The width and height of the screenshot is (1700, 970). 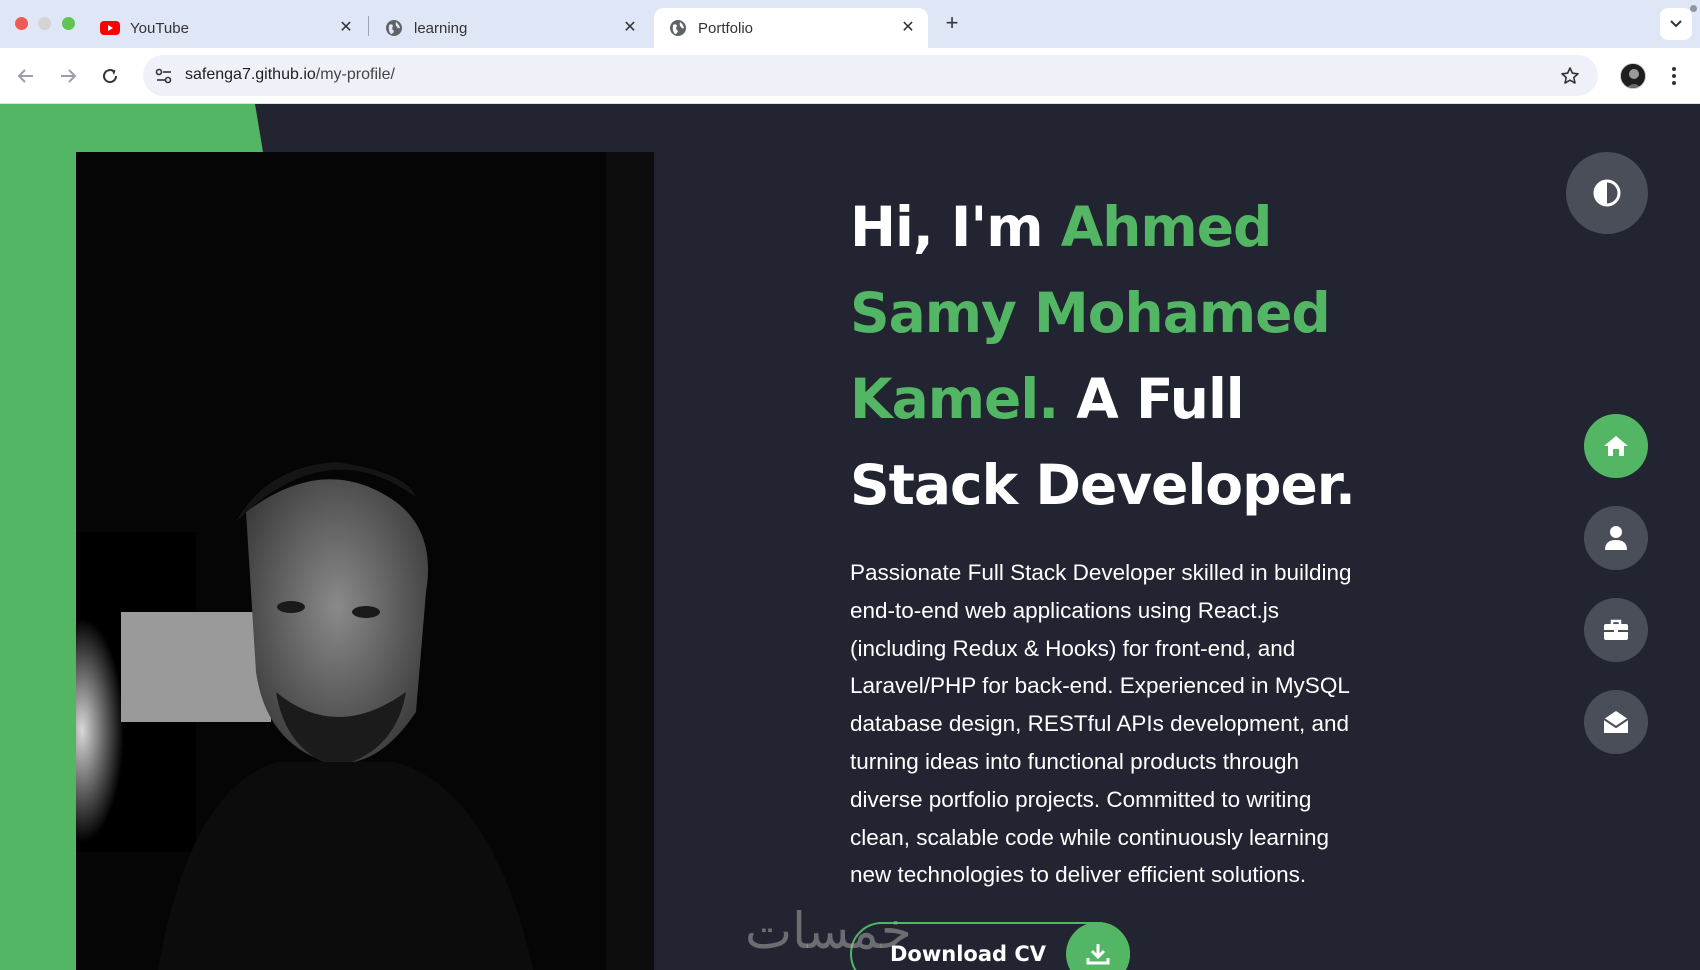 What do you see at coordinates (250, 74) in the screenshot?
I see `url-domain: safenga7.github.io` at bounding box center [250, 74].